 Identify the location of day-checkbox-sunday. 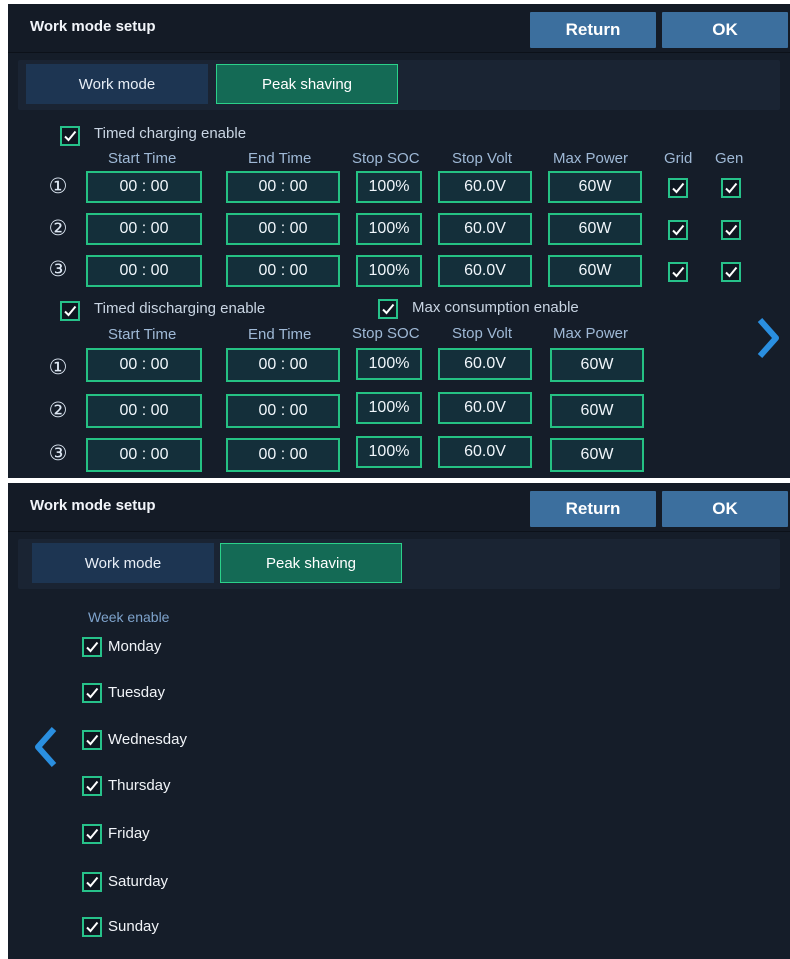
(92, 927).